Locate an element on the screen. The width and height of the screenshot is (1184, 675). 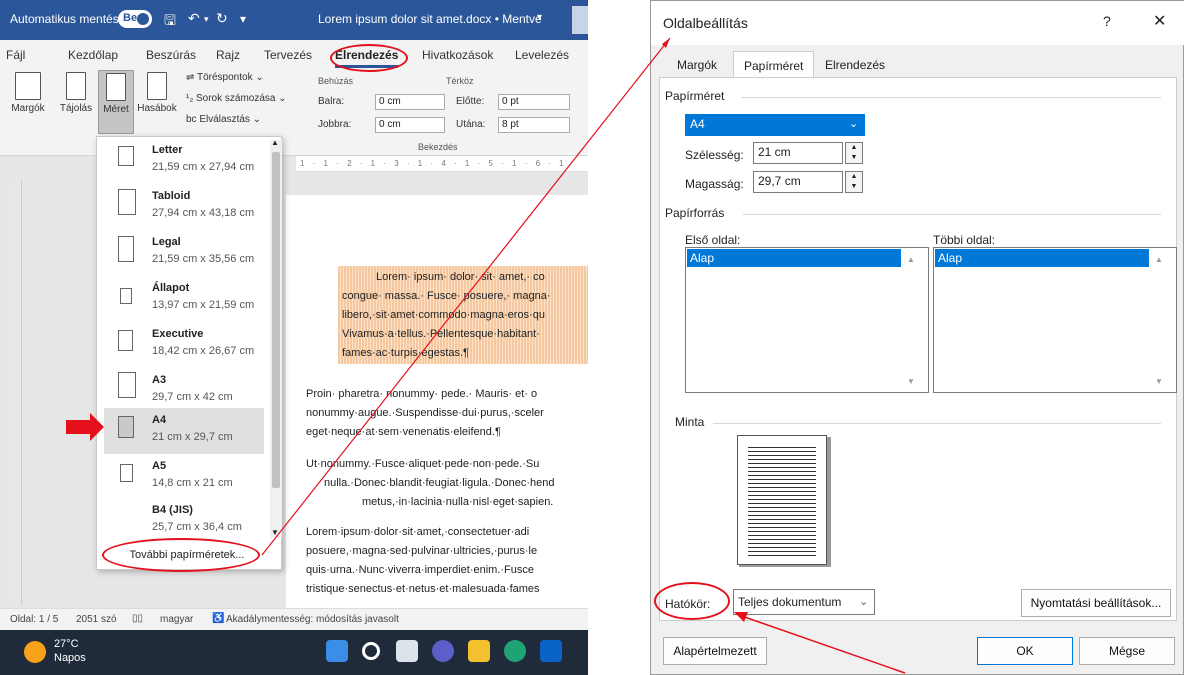
tab-paper: Papírméret is located at coordinates (774, 64).